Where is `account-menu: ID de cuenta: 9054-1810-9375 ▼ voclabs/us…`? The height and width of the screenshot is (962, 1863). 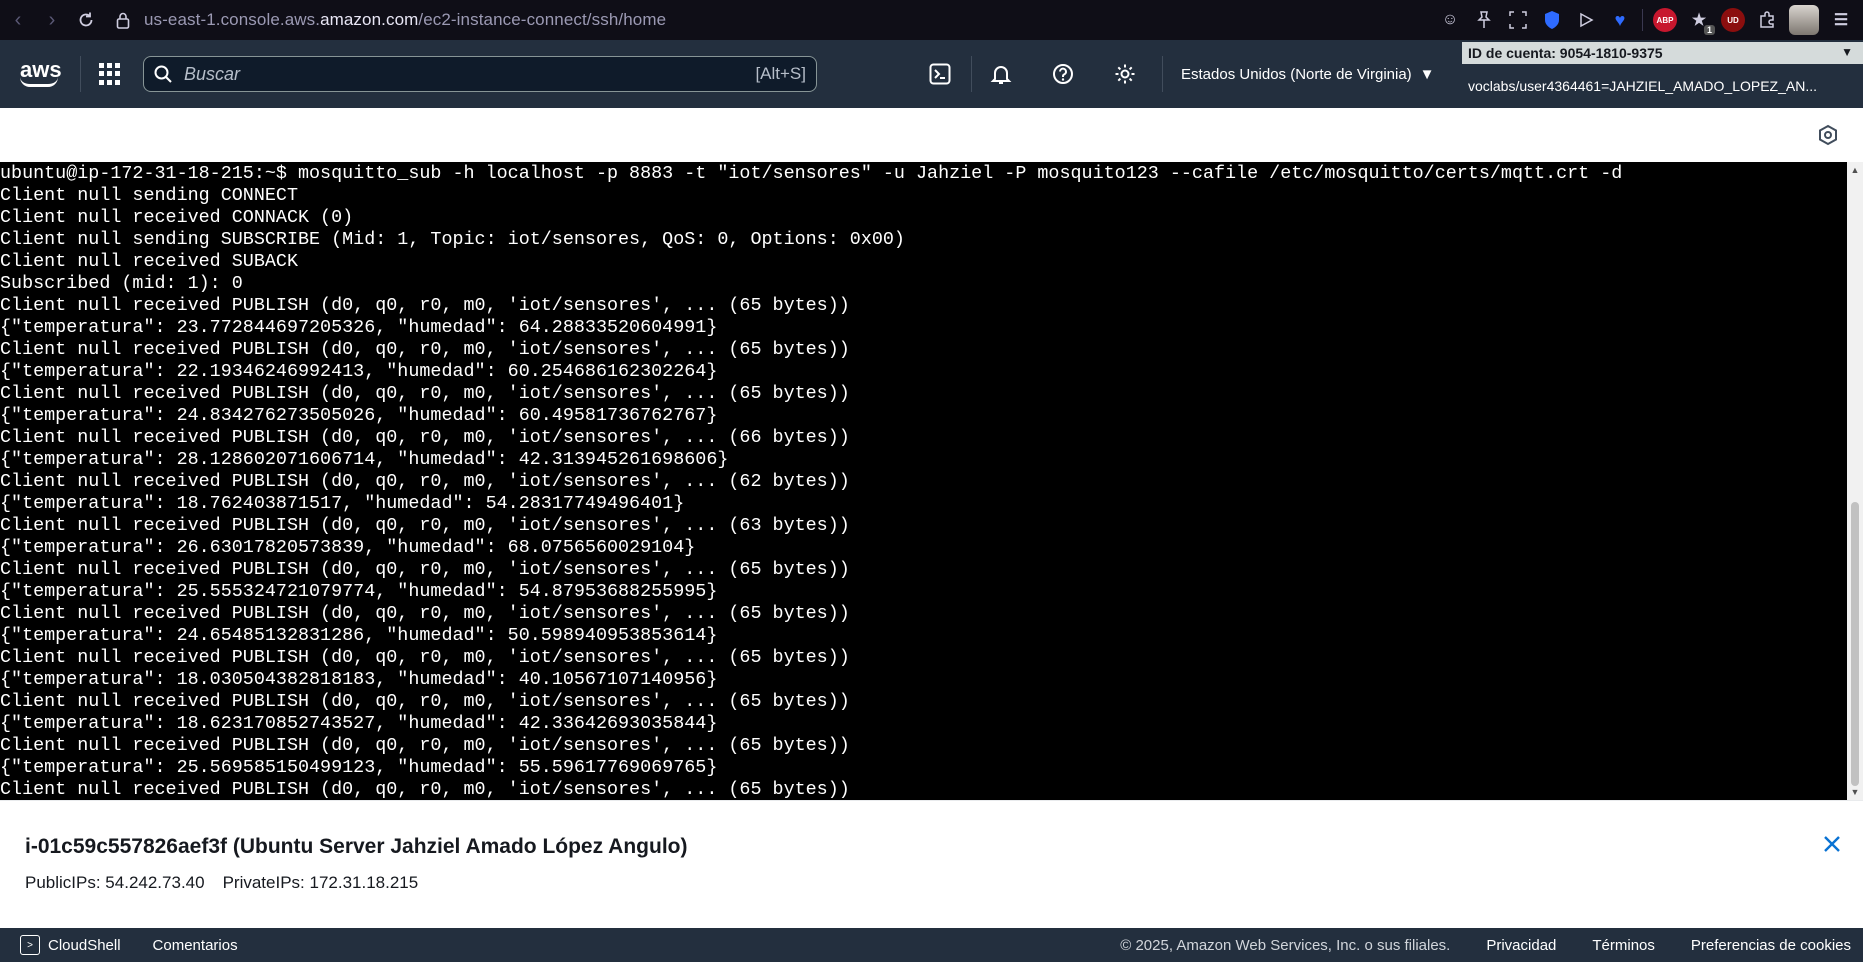 account-menu: ID de cuenta: 9054-1810-9375 ▼ voclabs/us… is located at coordinates (1662, 74).